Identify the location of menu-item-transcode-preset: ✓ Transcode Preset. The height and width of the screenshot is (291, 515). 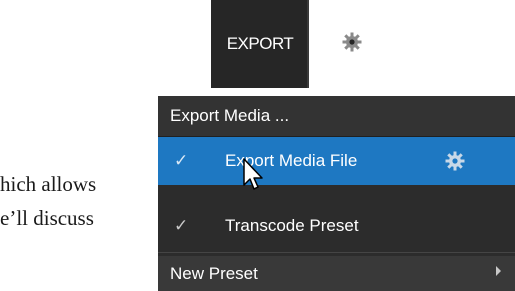
(336, 226).